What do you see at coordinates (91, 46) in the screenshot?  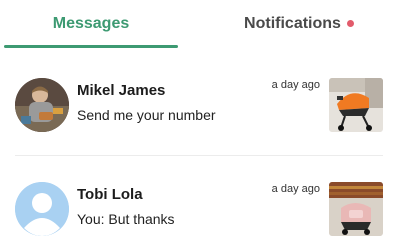 I see `active-tab-indicator` at bounding box center [91, 46].